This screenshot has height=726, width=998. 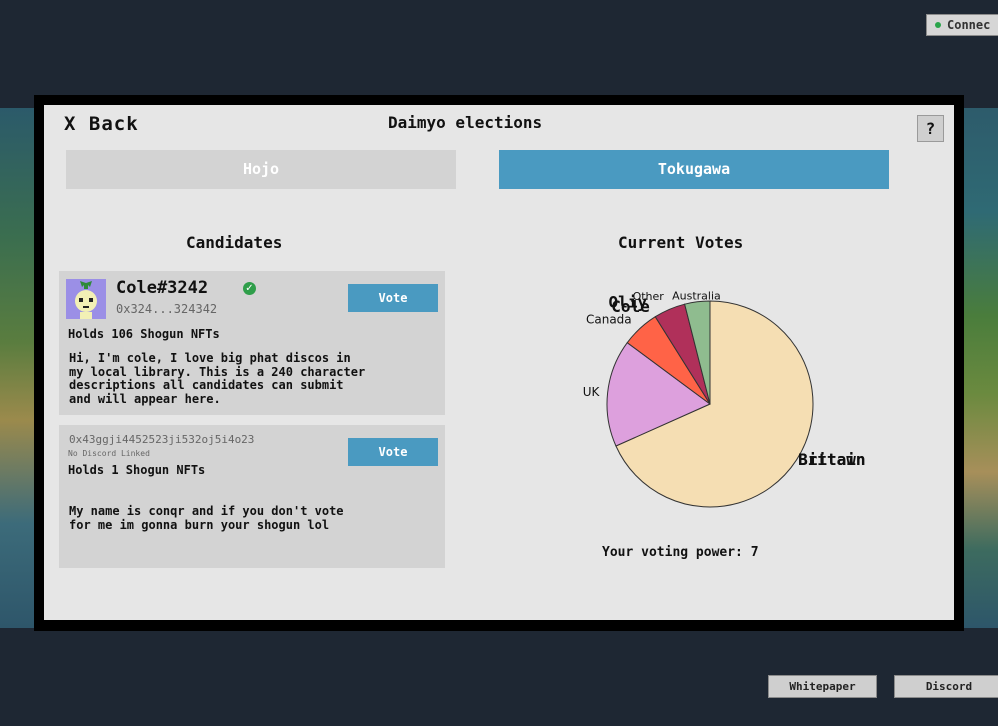 What do you see at coordinates (101, 124) in the screenshot?
I see `back-button: X Back` at bounding box center [101, 124].